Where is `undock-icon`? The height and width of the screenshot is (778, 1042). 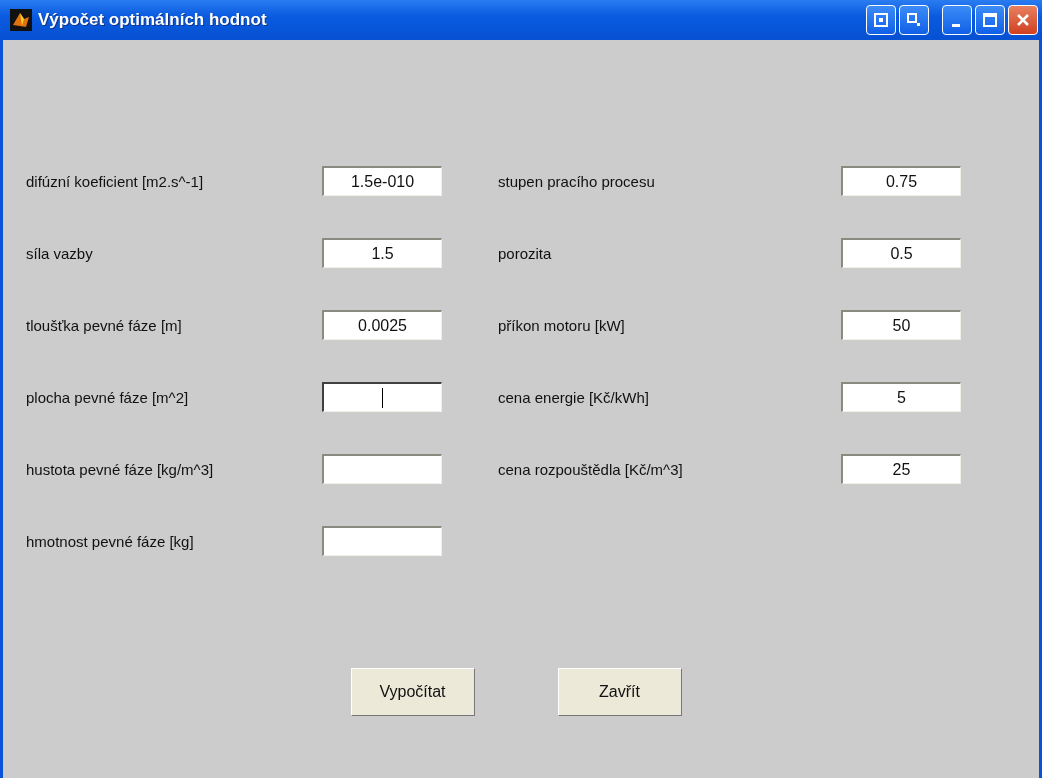
undock-icon is located at coordinates (914, 20).